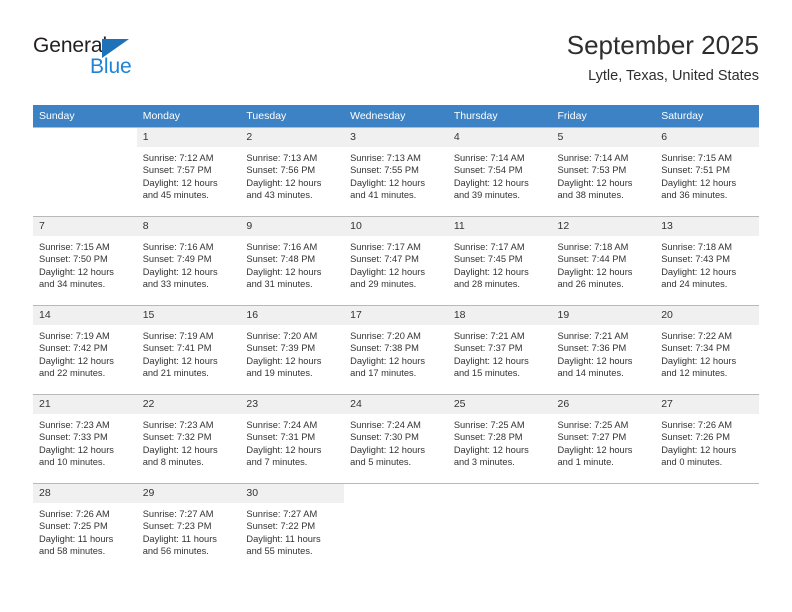 Image resolution: width=792 pixels, height=612 pixels. What do you see at coordinates (396, 315) in the screenshot?
I see `day-number: 17` at bounding box center [396, 315].